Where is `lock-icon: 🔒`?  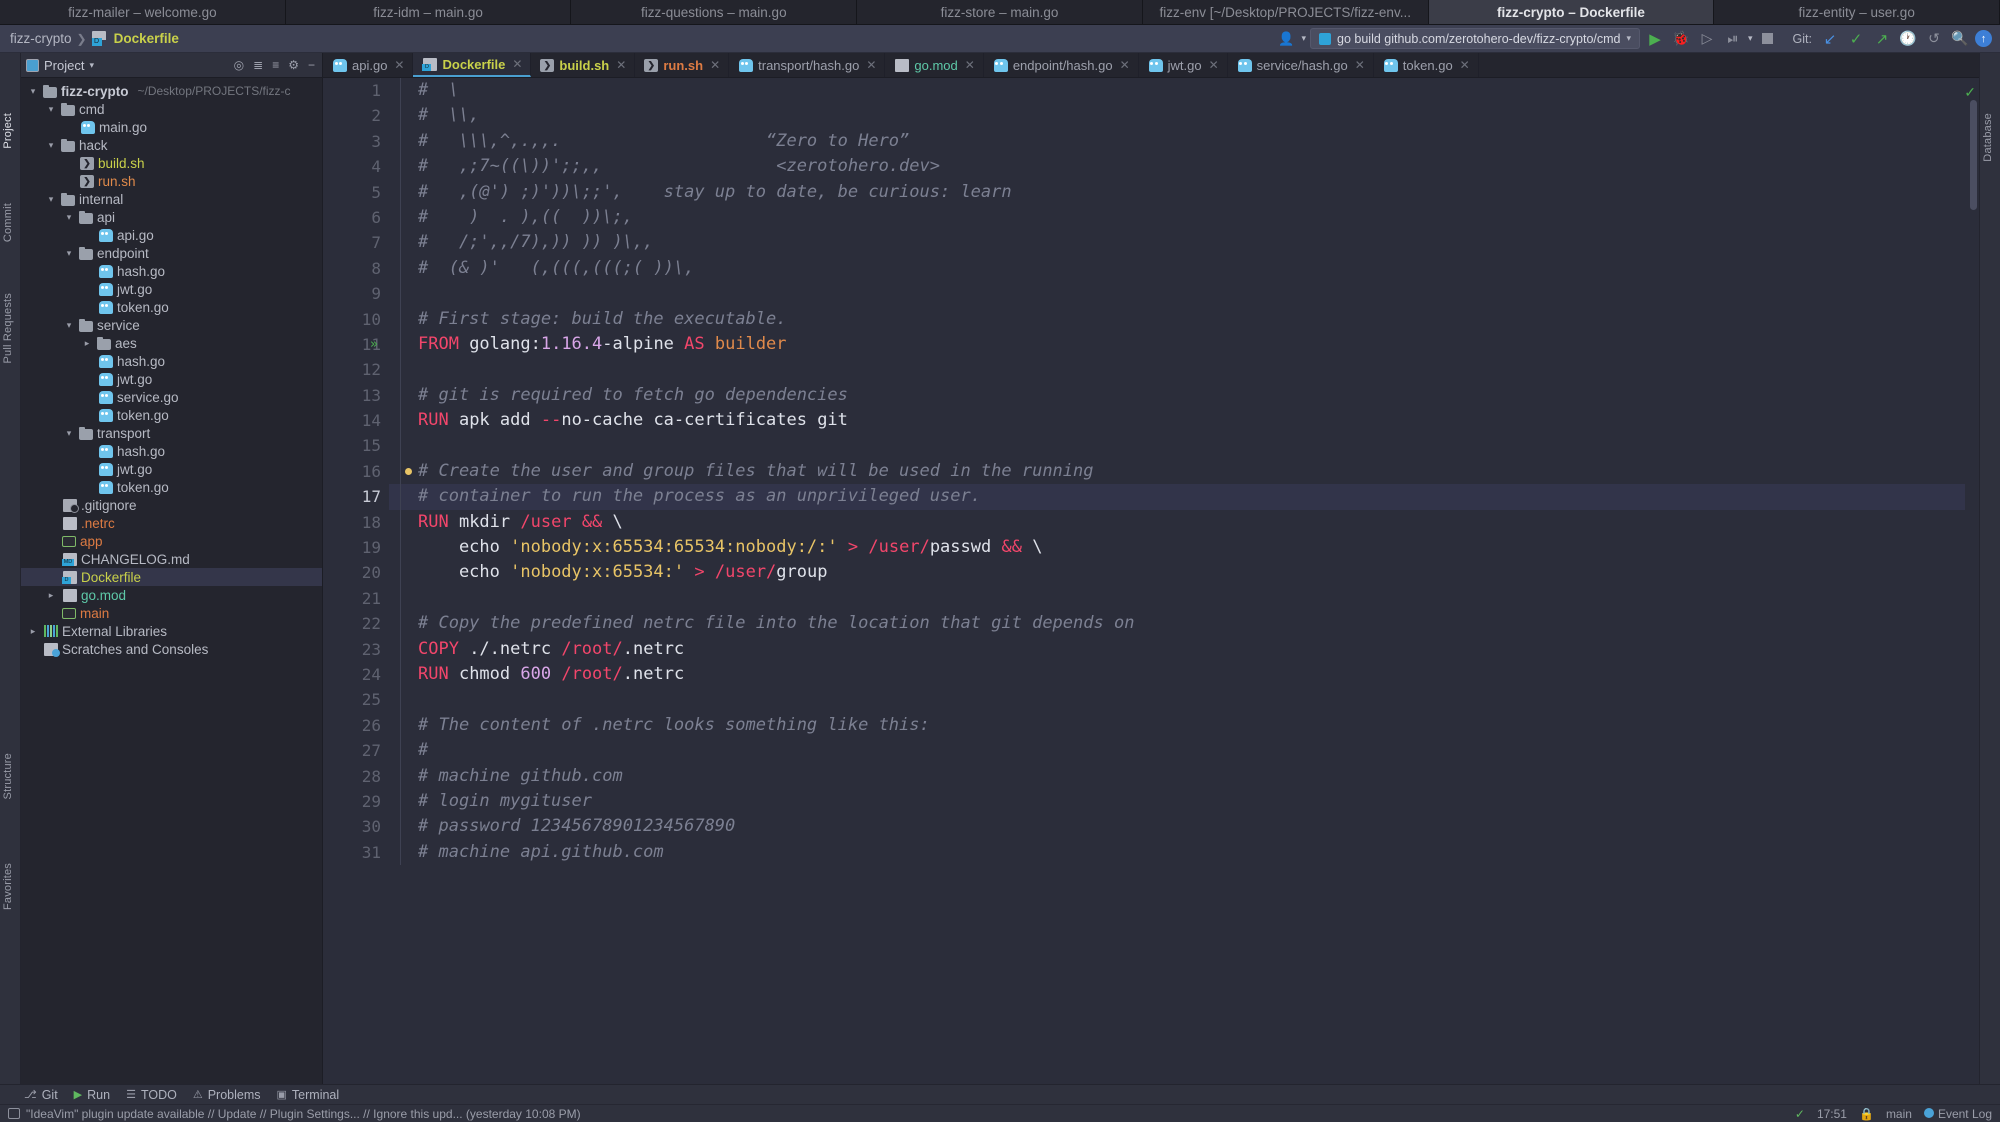
lock-icon: 🔒 is located at coordinates (1866, 1114).